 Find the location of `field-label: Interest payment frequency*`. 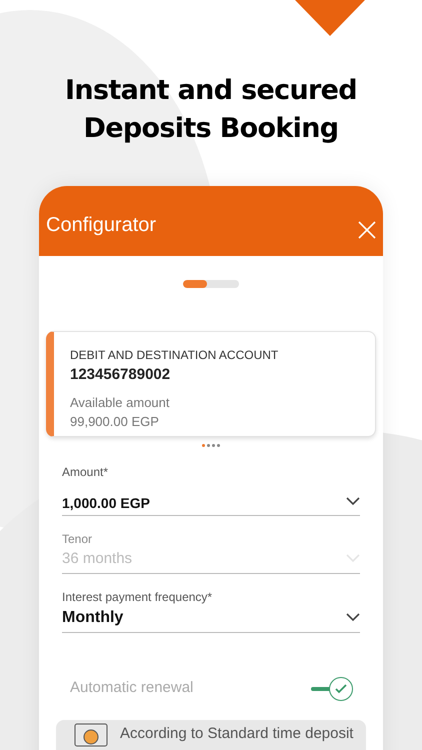

field-label: Interest payment frequency* is located at coordinates (138, 597).